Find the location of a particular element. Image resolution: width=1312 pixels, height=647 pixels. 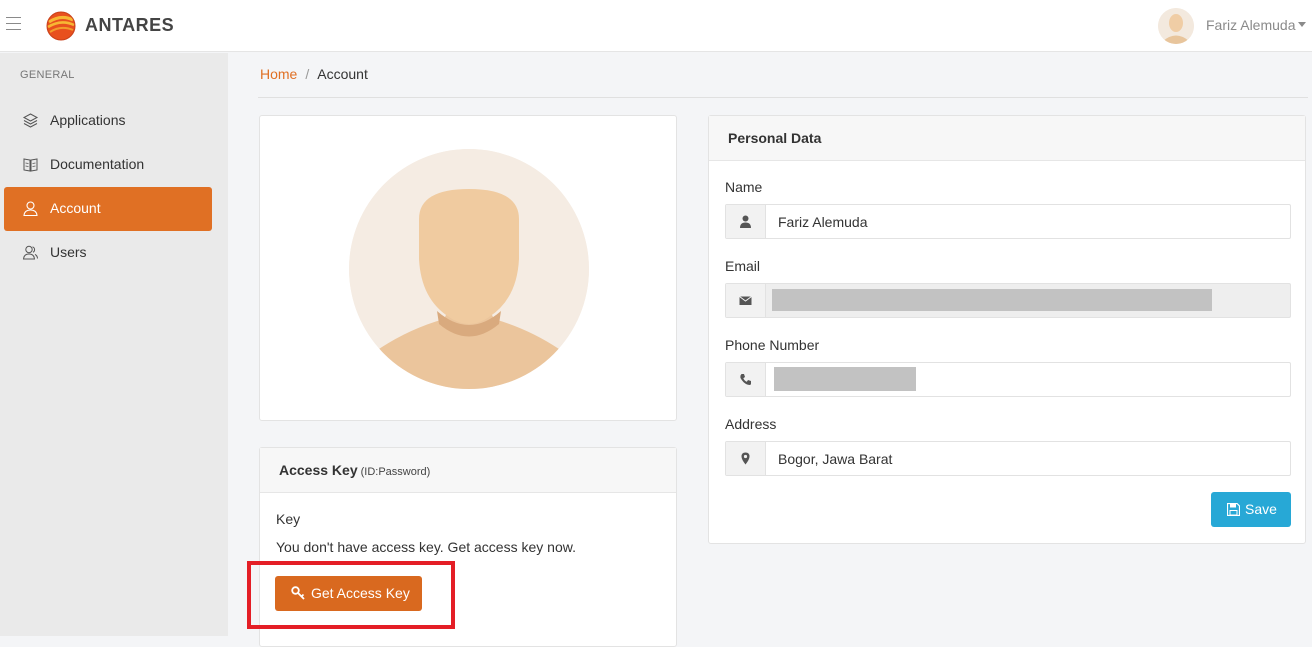

user-menu: Fariz Alemuda is located at coordinates (1232, 26).